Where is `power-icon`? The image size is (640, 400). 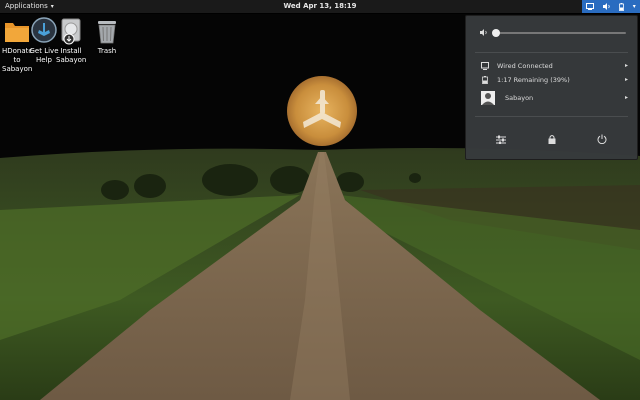
power-icon is located at coordinates (602, 139).